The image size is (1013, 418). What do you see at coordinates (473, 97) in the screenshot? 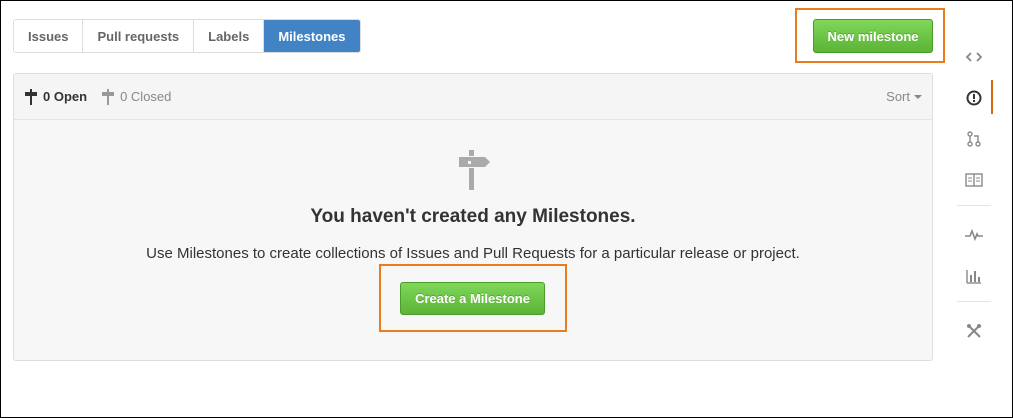
I see `milestones-header: 0 Open 0 Closed Sort` at bounding box center [473, 97].